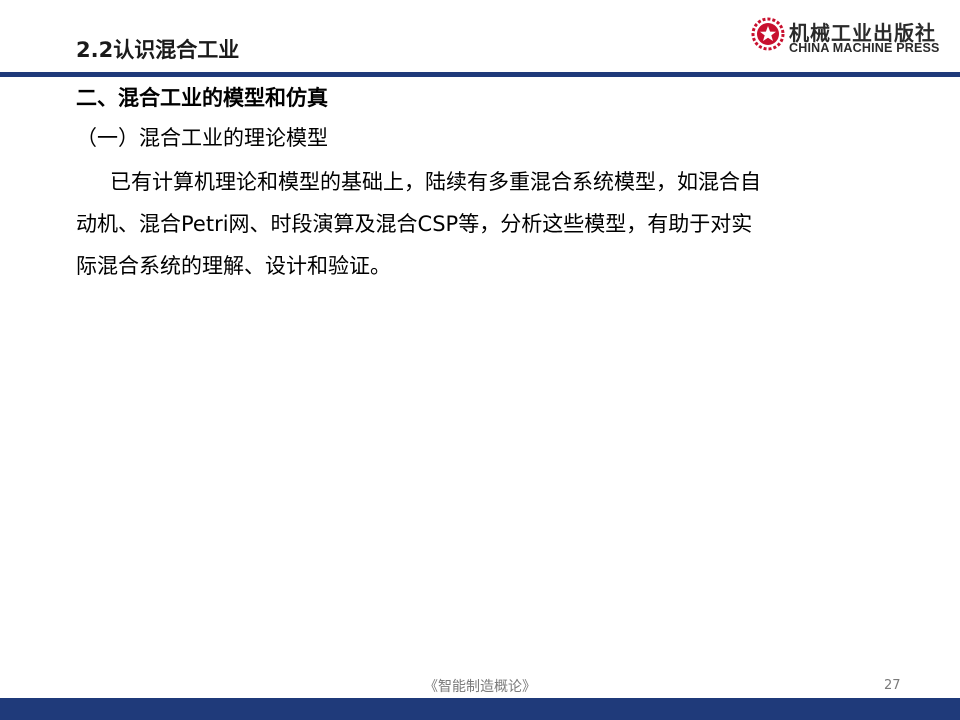 The image size is (960, 720). What do you see at coordinates (768, 34) in the screenshot?
I see `star-gear-emblem-icon` at bounding box center [768, 34].